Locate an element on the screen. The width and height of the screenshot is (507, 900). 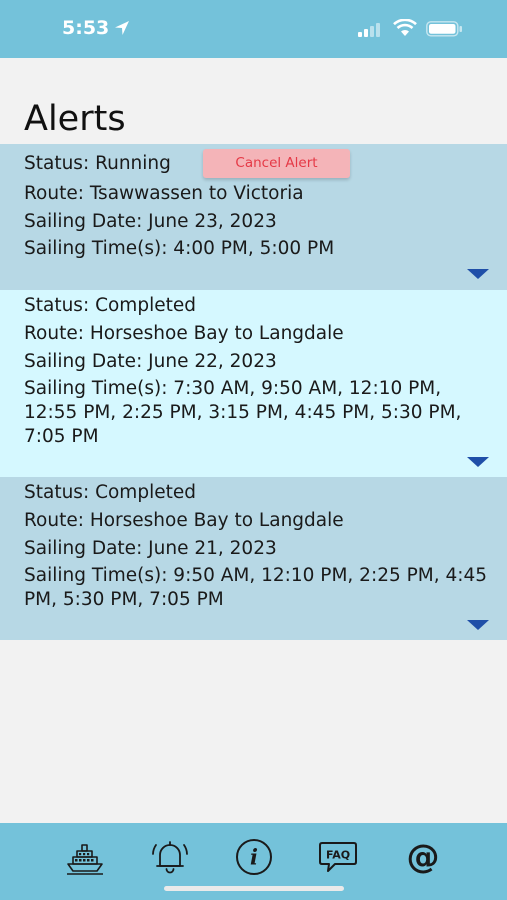
cancel-alert-button: Cancel Alert is located at coordinates (276, 163).